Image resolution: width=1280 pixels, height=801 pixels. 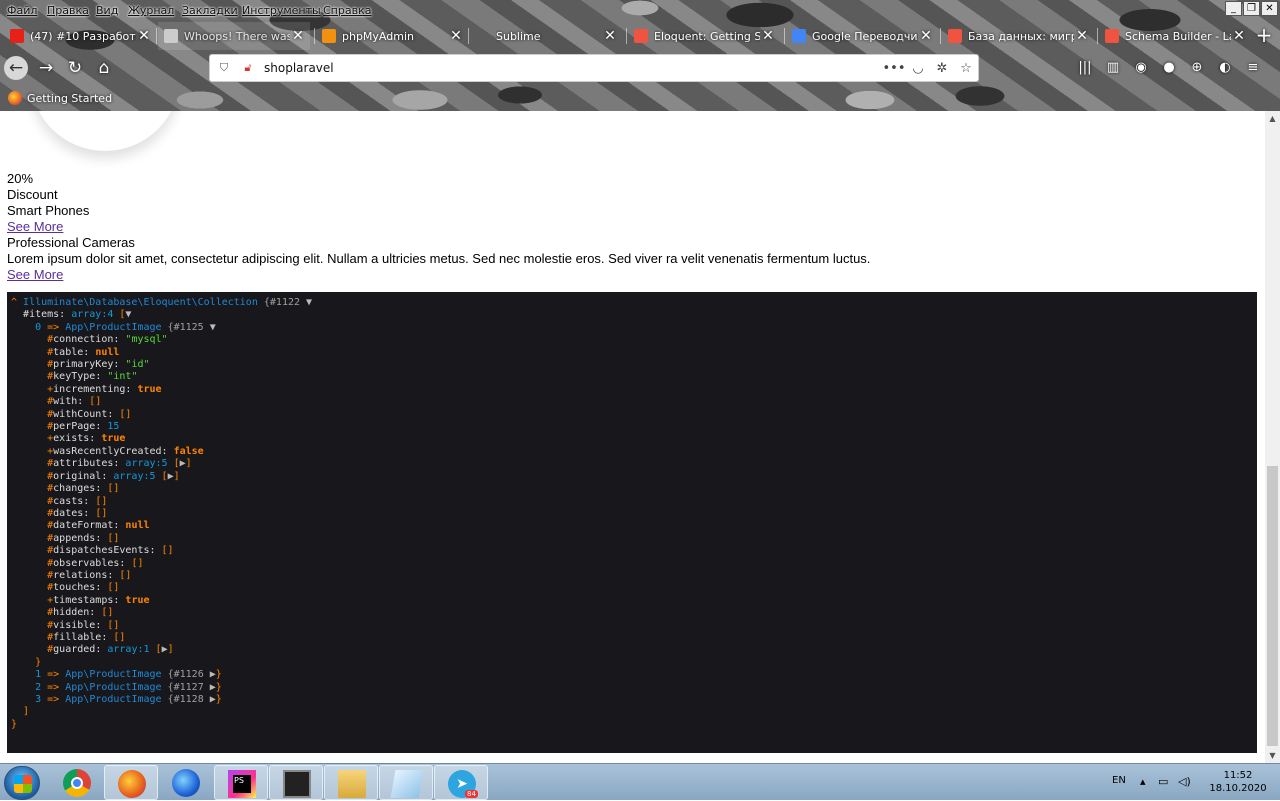 I want to click on tab-4: Sublime ✕, so click(x=546, y=36).